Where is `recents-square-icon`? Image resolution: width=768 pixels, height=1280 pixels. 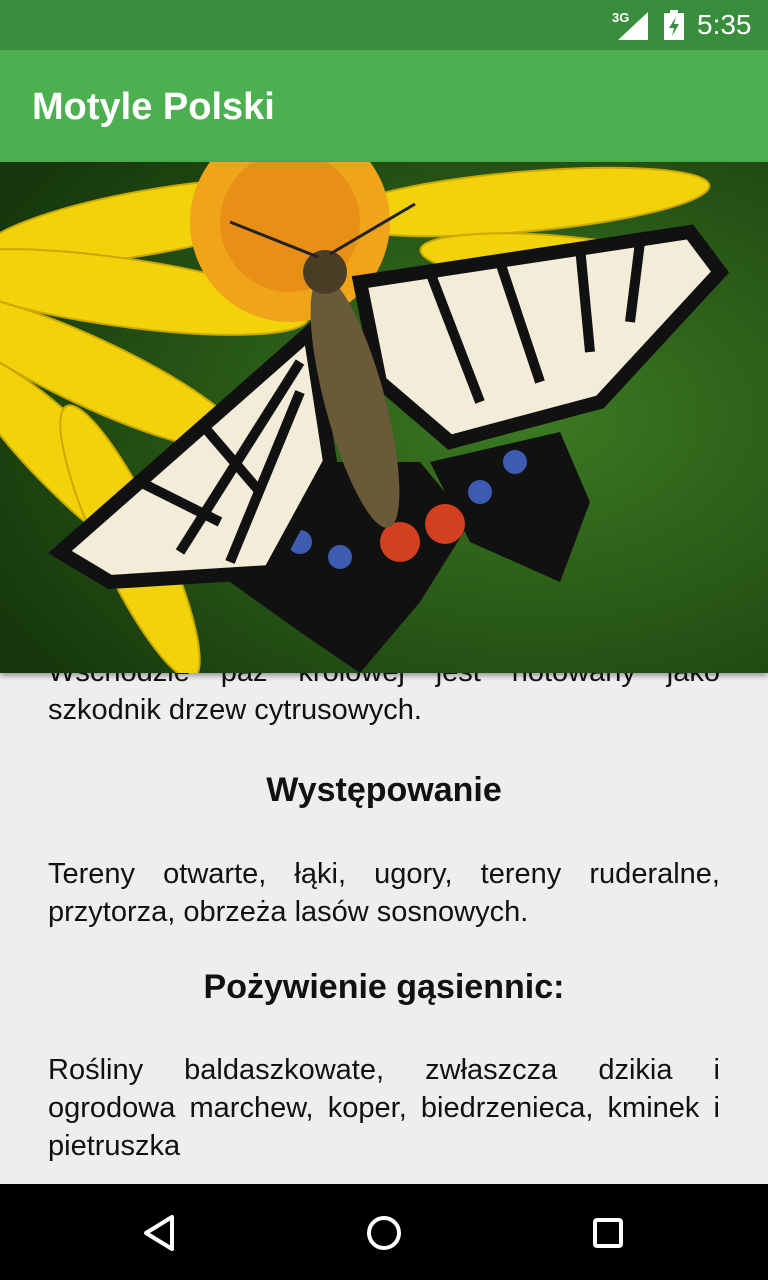 recents-square-icon is located at coordinates (608, 1233).